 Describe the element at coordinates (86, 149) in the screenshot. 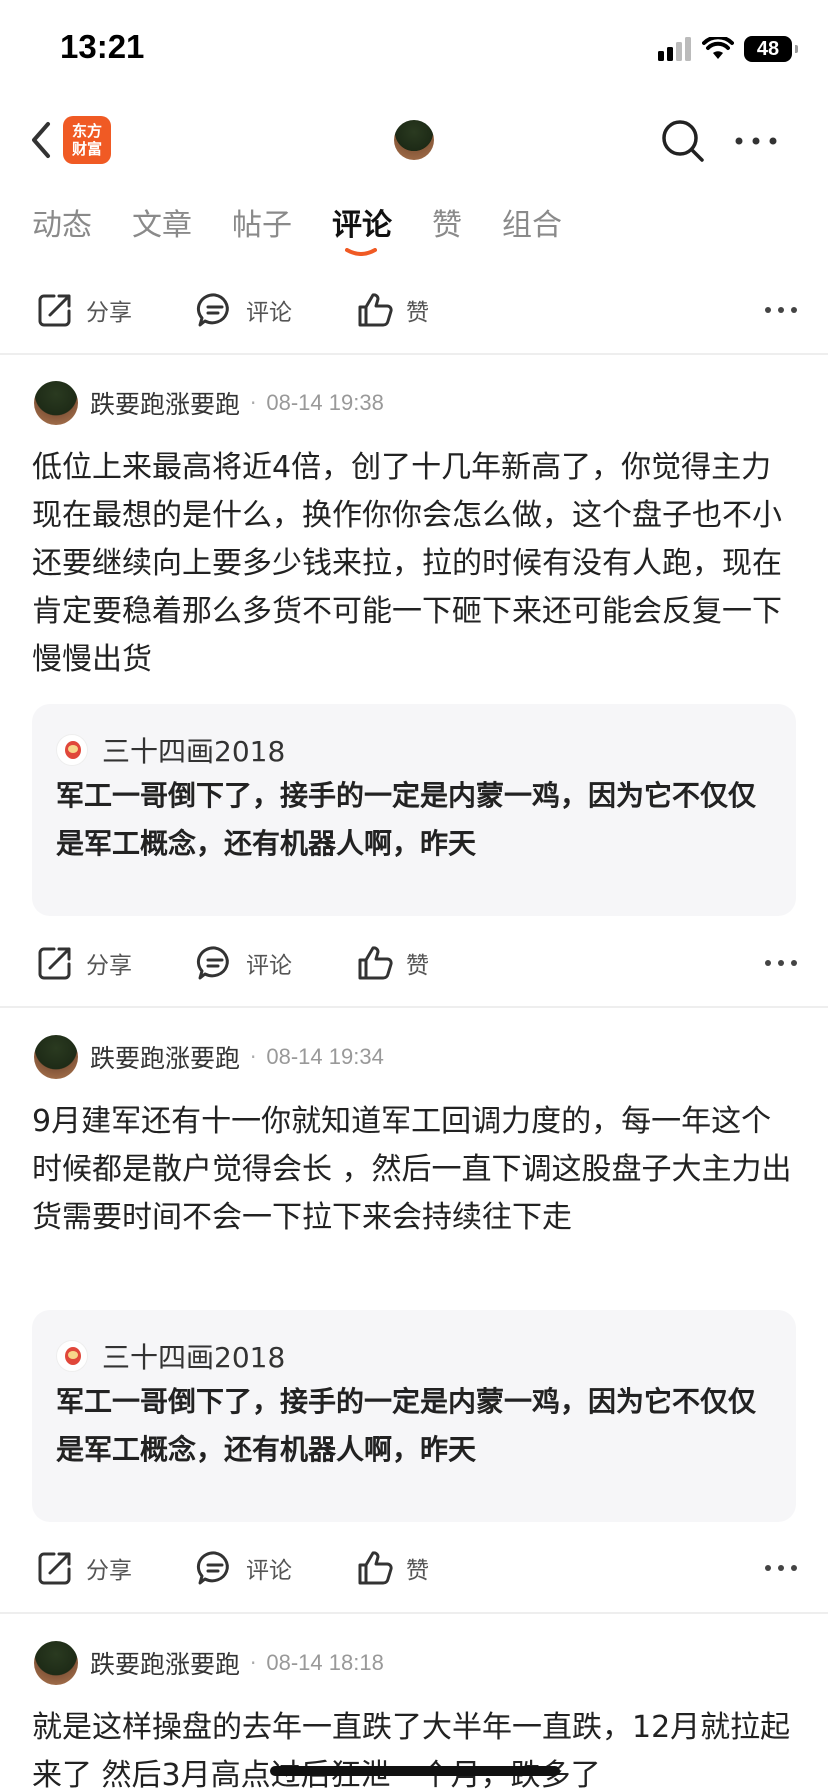

I see `logo-line-2: 财富` at that location.